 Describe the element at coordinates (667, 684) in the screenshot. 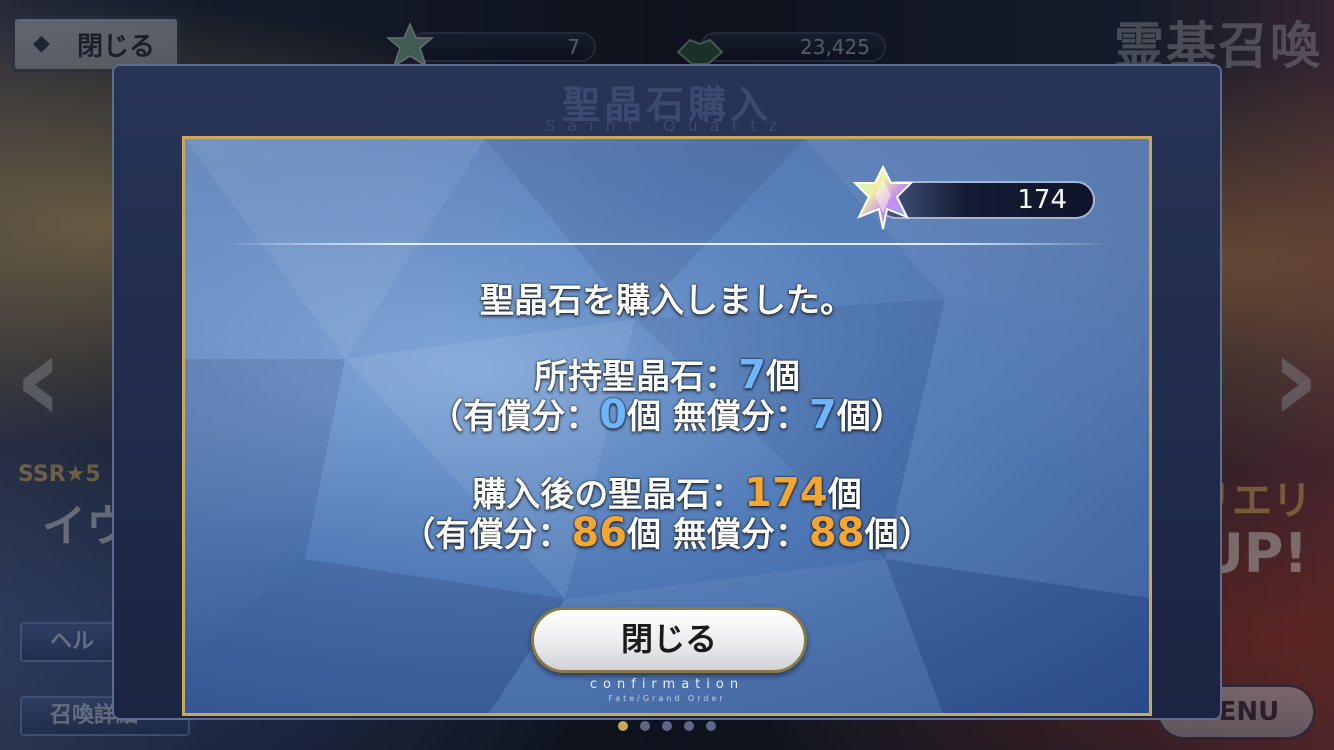

I see `confirmation-caption: confirmation` at that location.